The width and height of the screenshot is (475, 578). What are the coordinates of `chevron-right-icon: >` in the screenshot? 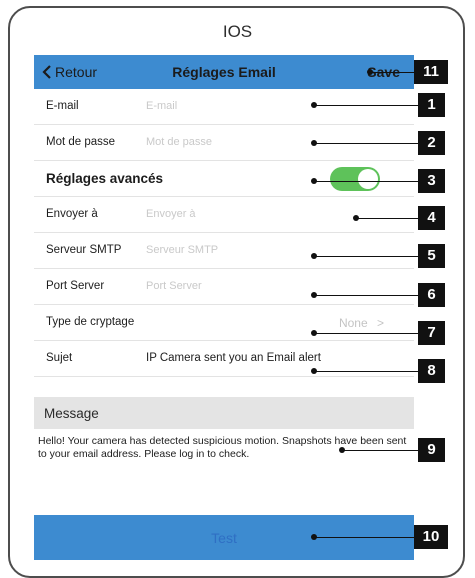 It's located at (380, 323).